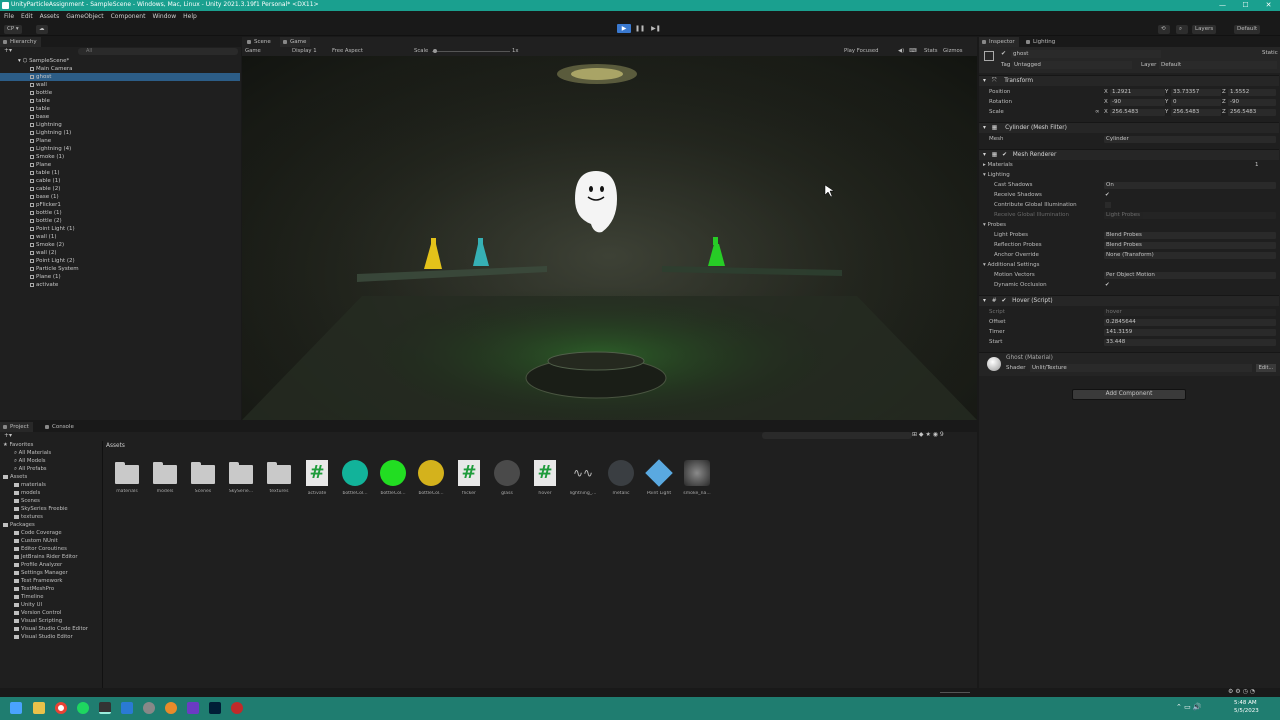 This screenshot has width=1280, height=720. What do you see at coordinates (24, 117) in the screenshot?
I see `hierarchy-item: base` at bounding box center [24, 117].